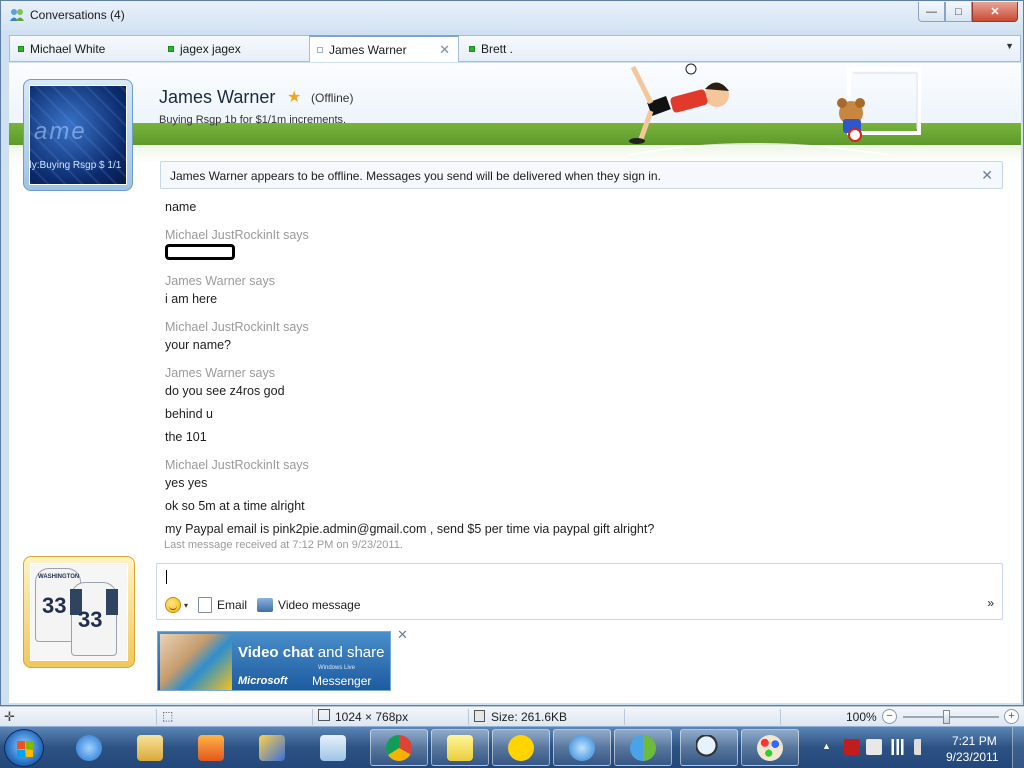 This screenshot has height=768, width=1024. I want to click on close-tab-icon: ✕, so click(444, 50).